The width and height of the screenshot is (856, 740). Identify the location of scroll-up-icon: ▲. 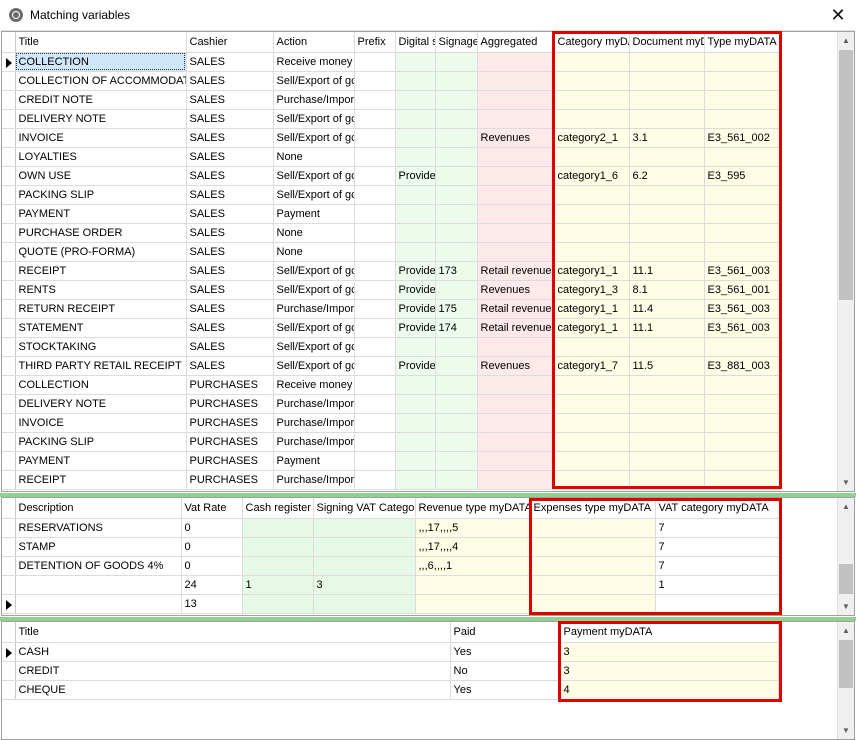
(846, 40).